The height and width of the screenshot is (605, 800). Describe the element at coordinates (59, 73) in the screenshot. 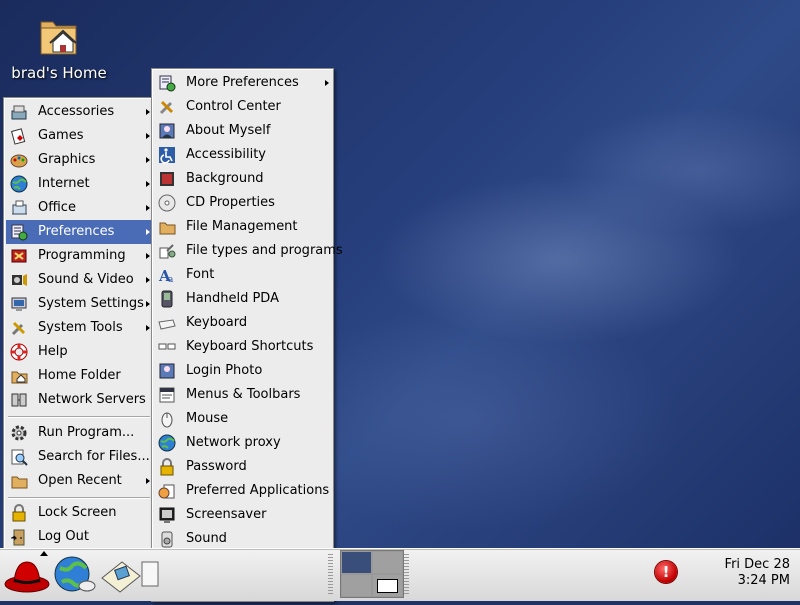

I see `home-label: brad's Home` at that location.